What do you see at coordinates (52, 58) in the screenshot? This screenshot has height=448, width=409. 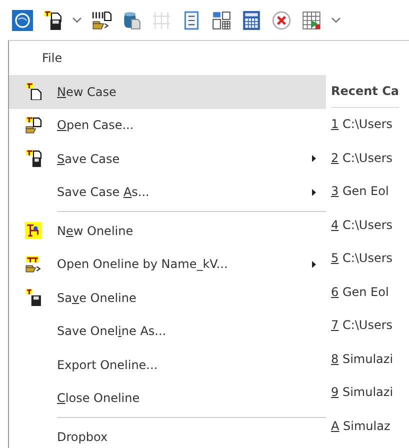 I see `menu-title: File` at bounding box center [52, 58].